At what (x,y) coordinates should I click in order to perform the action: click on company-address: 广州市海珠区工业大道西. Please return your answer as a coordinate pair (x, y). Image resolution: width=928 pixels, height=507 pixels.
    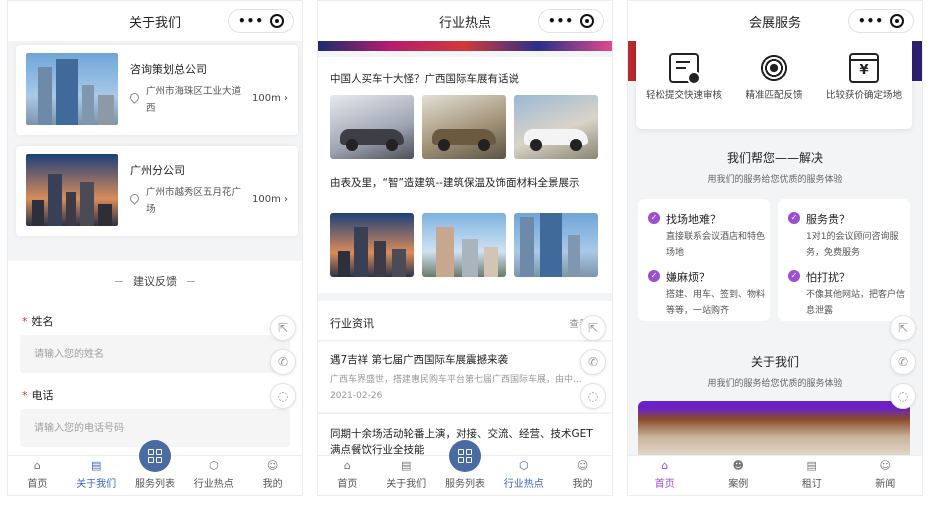
    Looking at the image, I should click on (194, 100).